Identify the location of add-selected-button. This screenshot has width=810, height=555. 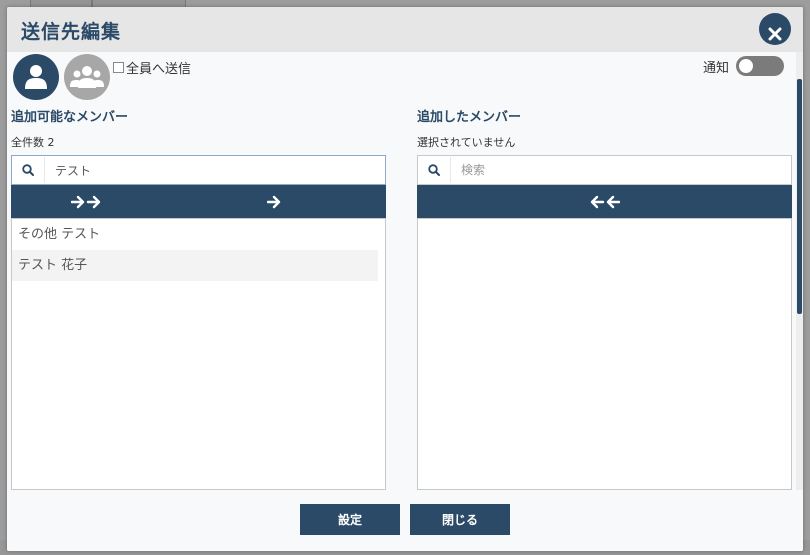
(273, 201).